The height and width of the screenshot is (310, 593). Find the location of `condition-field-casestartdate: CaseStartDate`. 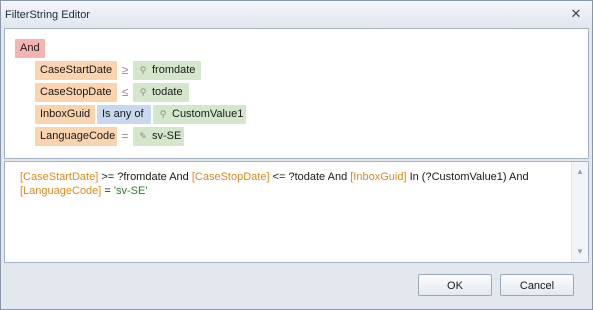

condition-field-casestartdate: CaseStartDate is located at coordinates (76, 70).